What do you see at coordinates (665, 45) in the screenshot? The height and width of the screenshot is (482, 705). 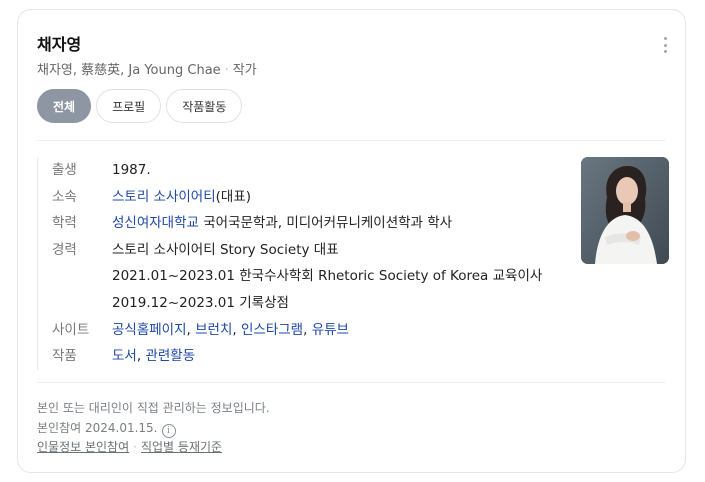 I see `more-options-icon` at bounding box center [665, 45].